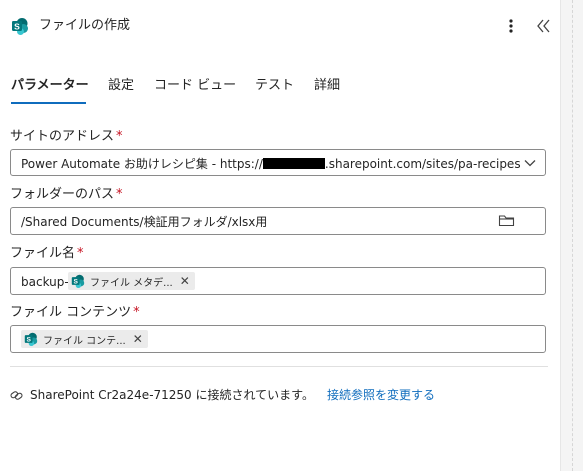 This screenshot has width=583, height=471. I want to click on change-connection-link: 接続参照を変更する, so click(381, 395).